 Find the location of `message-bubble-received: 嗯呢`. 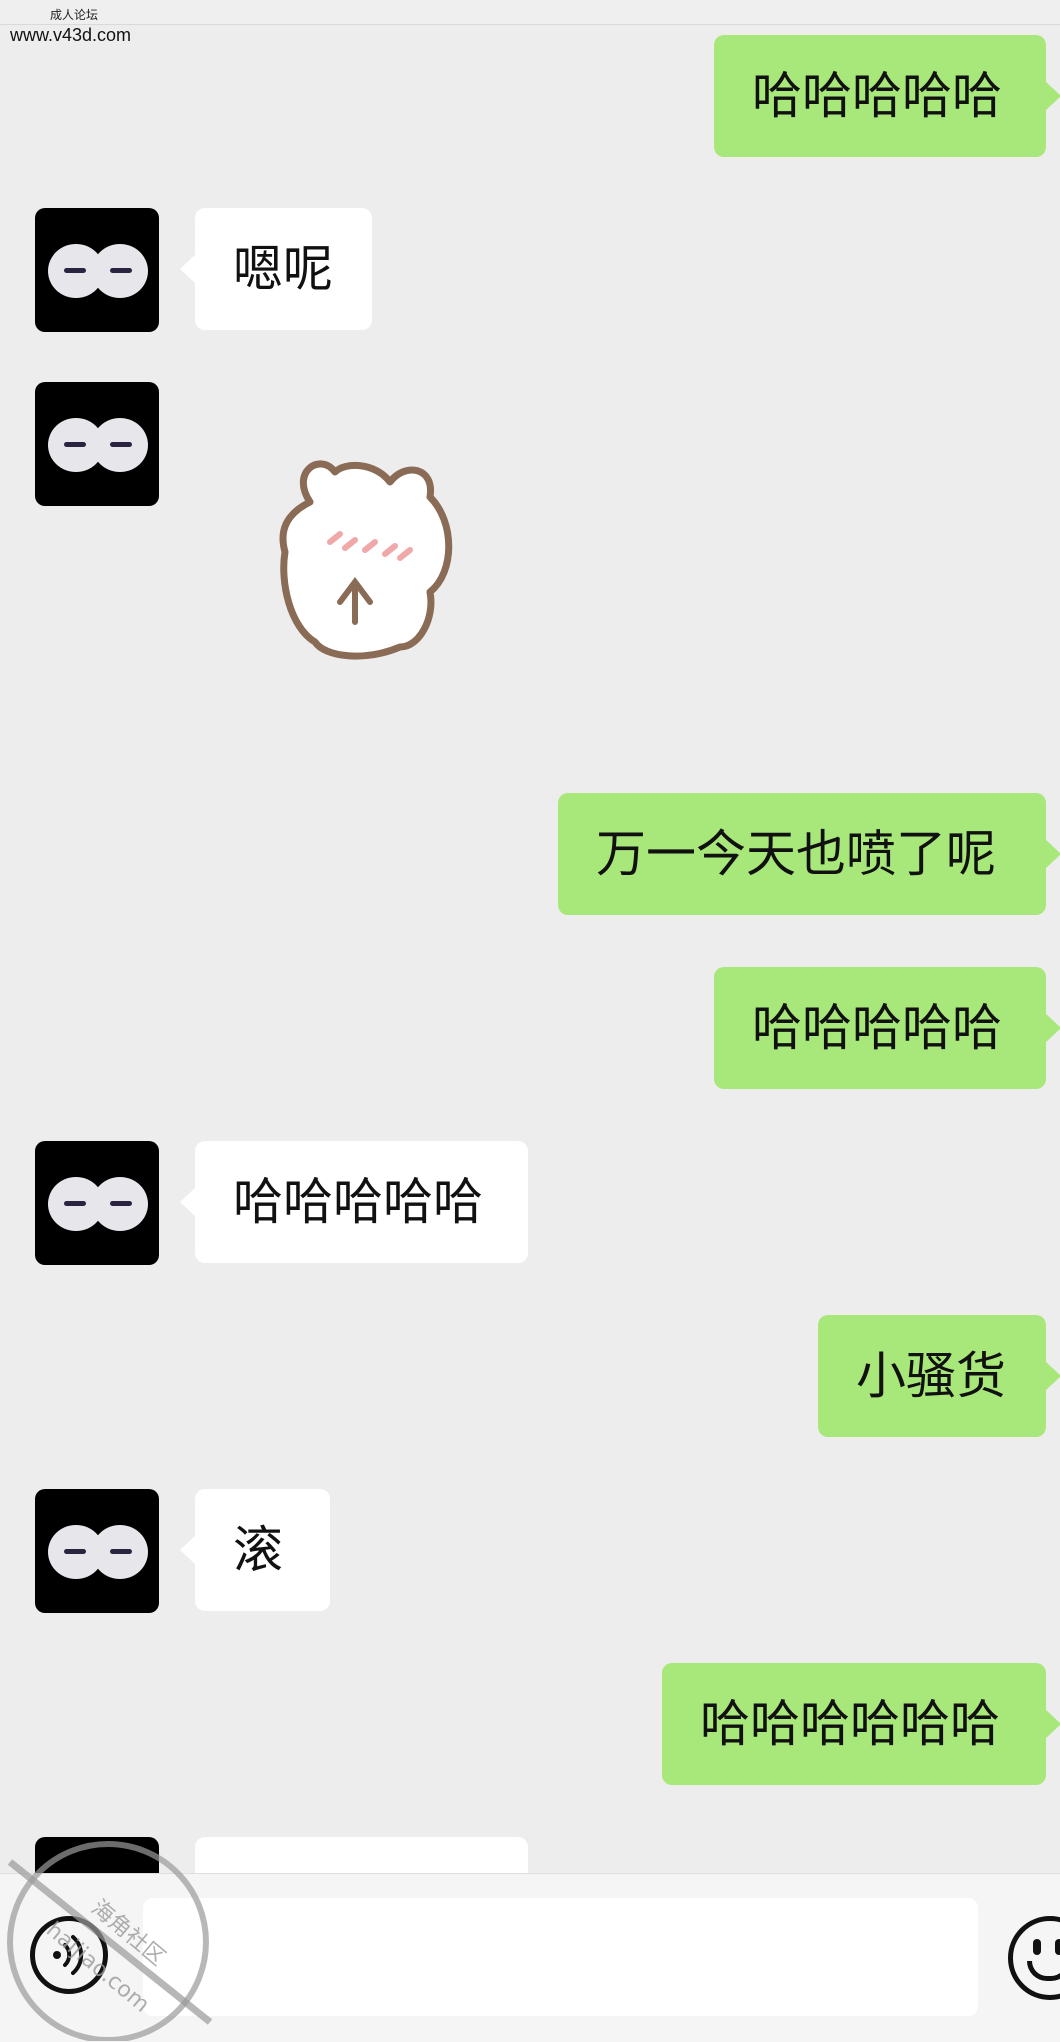

message-bubble-received: 嗯呢 is located at coordinates (276, 269).